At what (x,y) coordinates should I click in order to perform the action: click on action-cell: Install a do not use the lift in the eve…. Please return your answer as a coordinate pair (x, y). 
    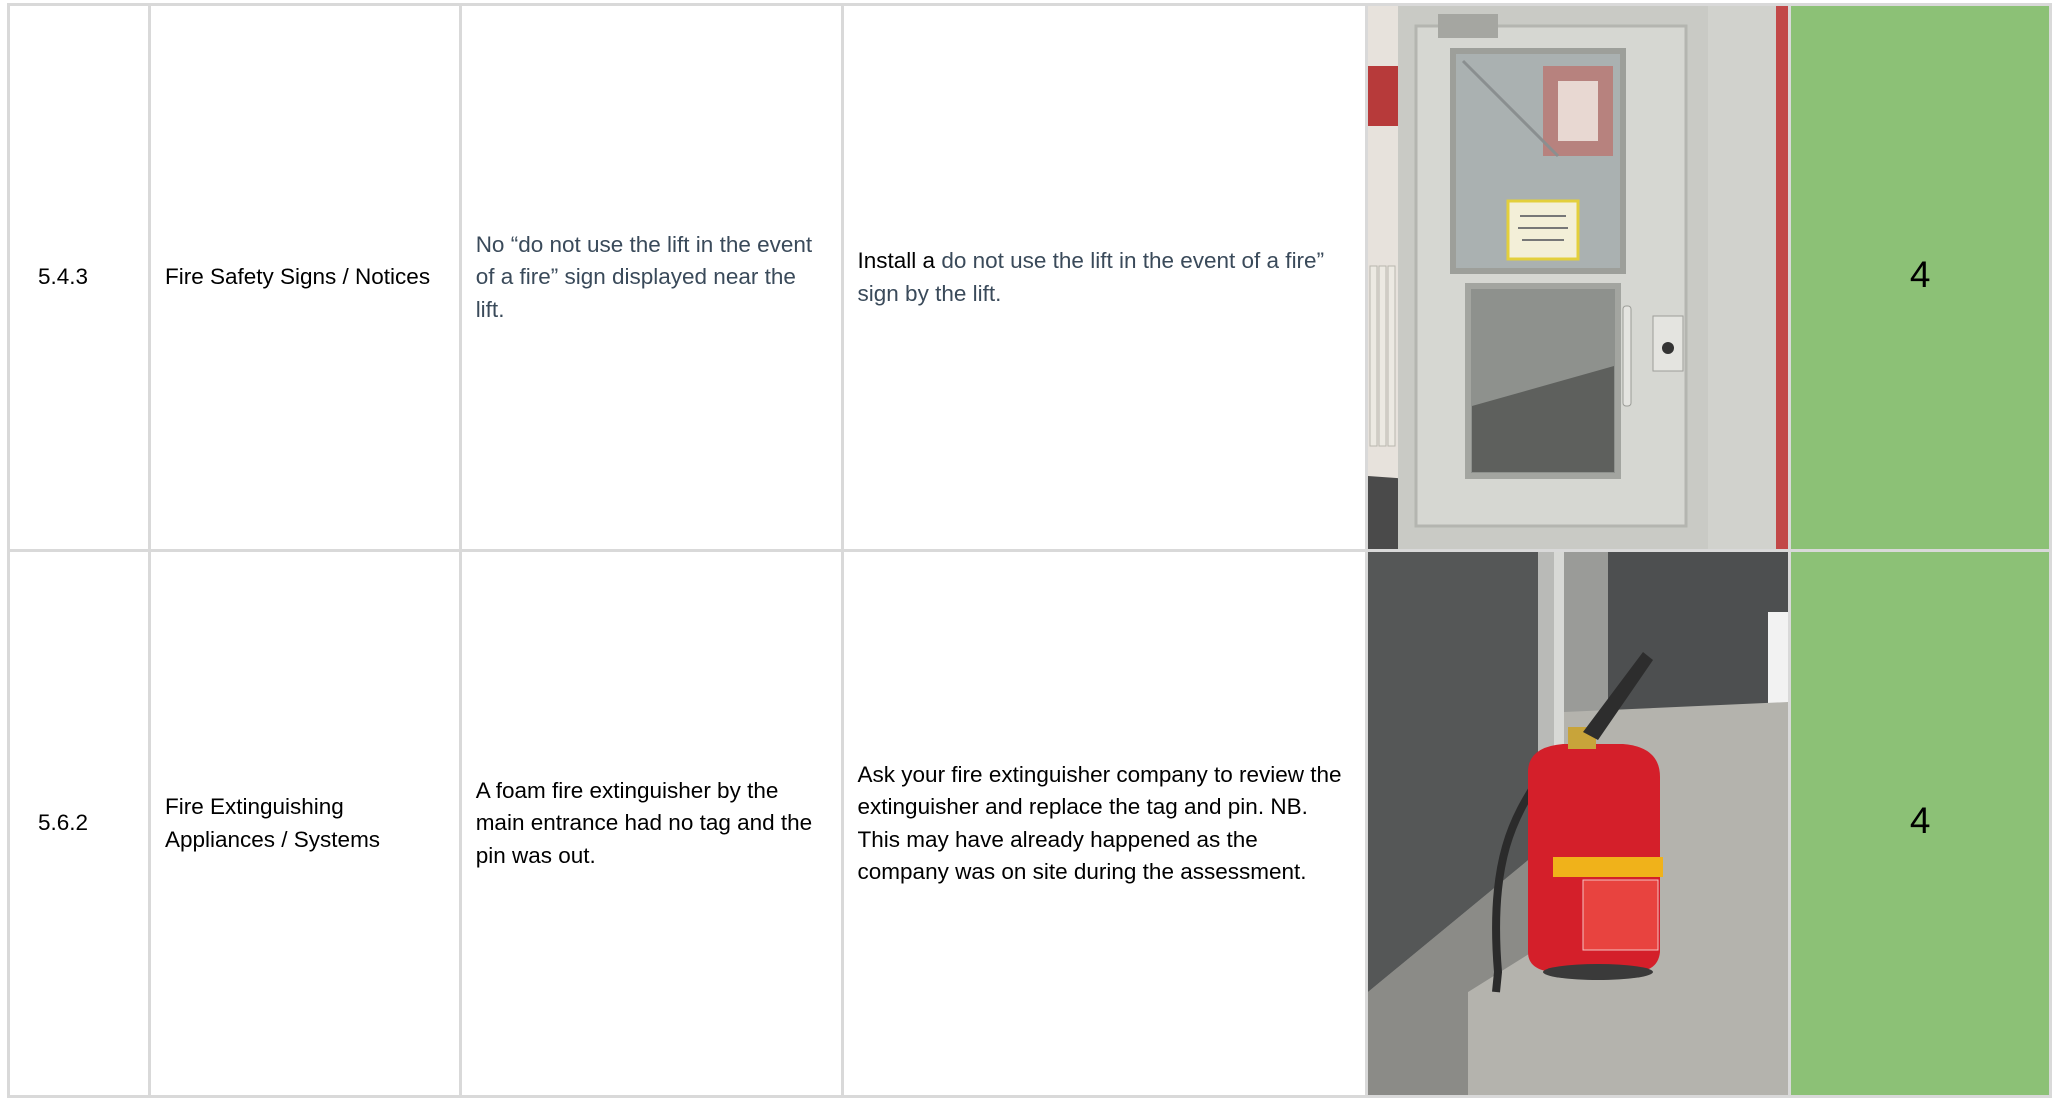
    Looking at the image, I should click on (1104, 277).